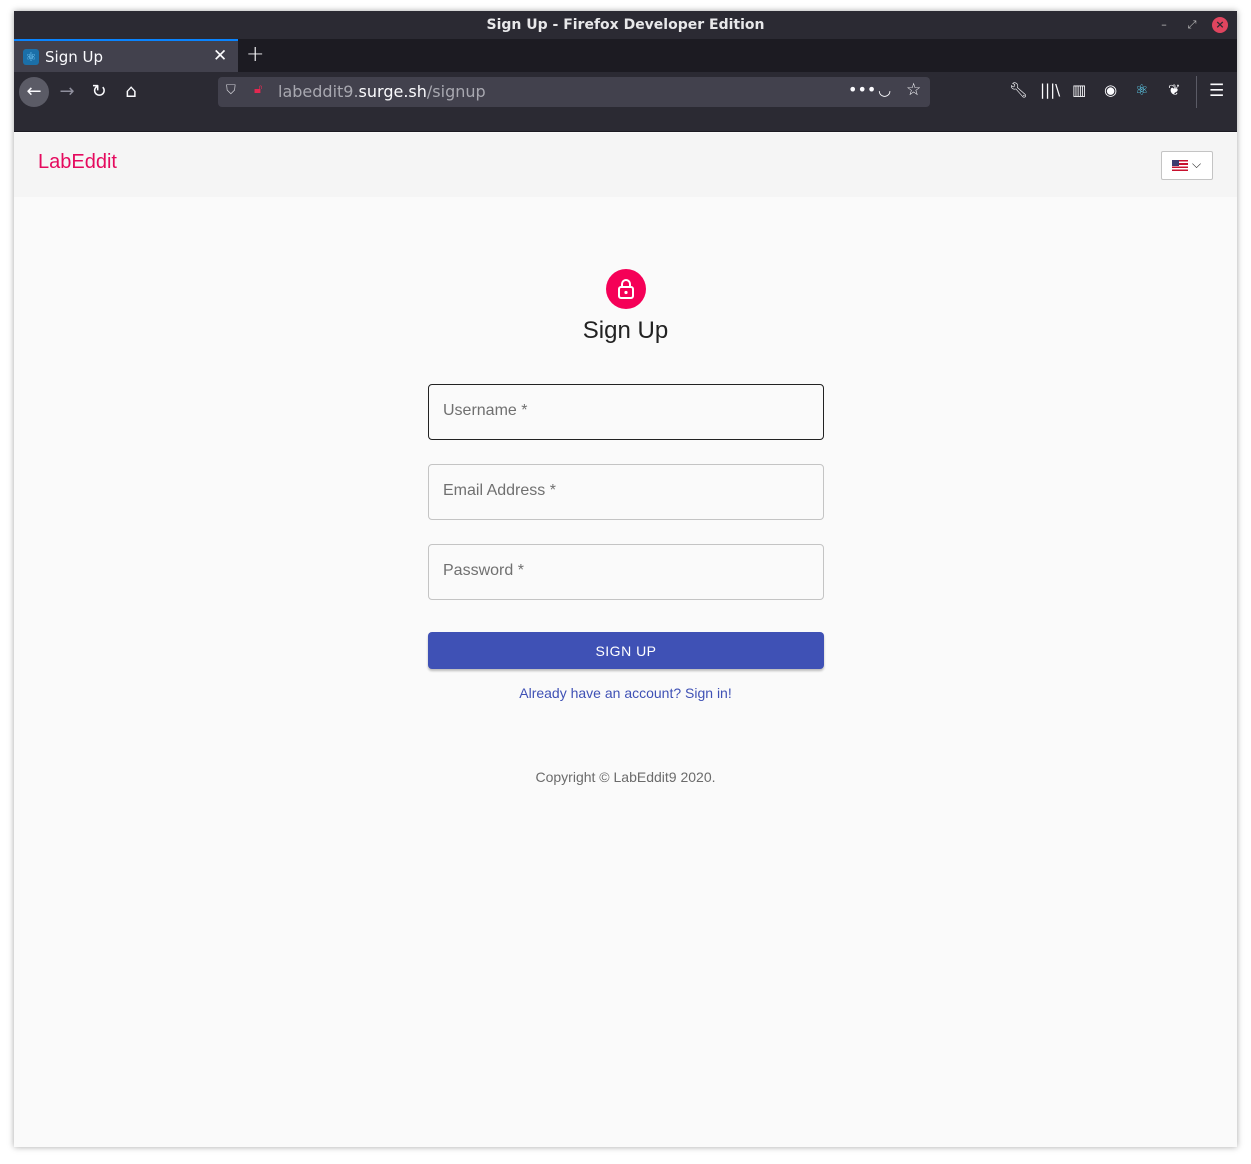 This screenshot has height=1164, width=1251. Describe the element at coordinates (74, 57) in the screenshot. I see `tab-label: Sign Up` at that location.